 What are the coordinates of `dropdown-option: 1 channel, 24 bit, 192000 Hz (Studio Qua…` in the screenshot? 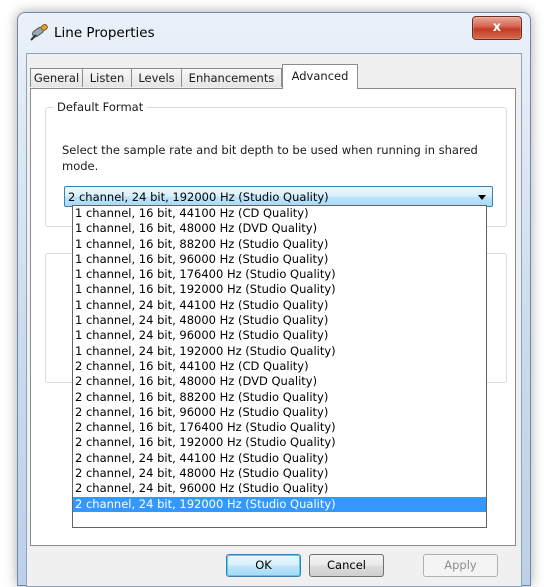 It's located at (279, 351).